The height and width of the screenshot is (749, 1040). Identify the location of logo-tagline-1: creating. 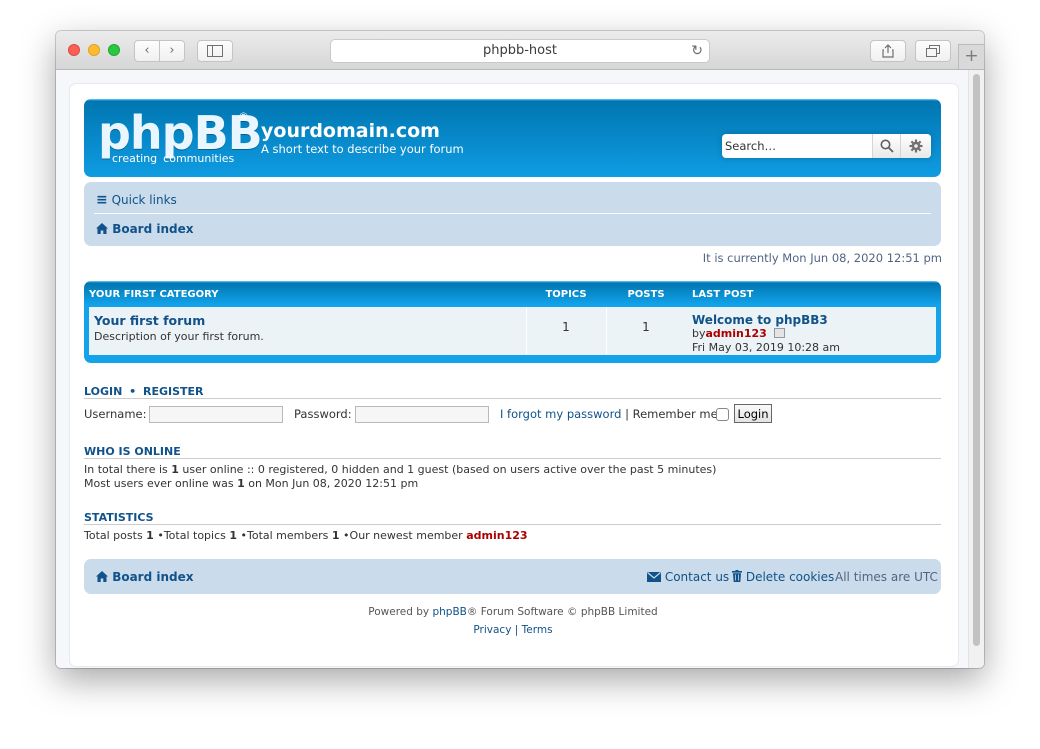
(135, 158).